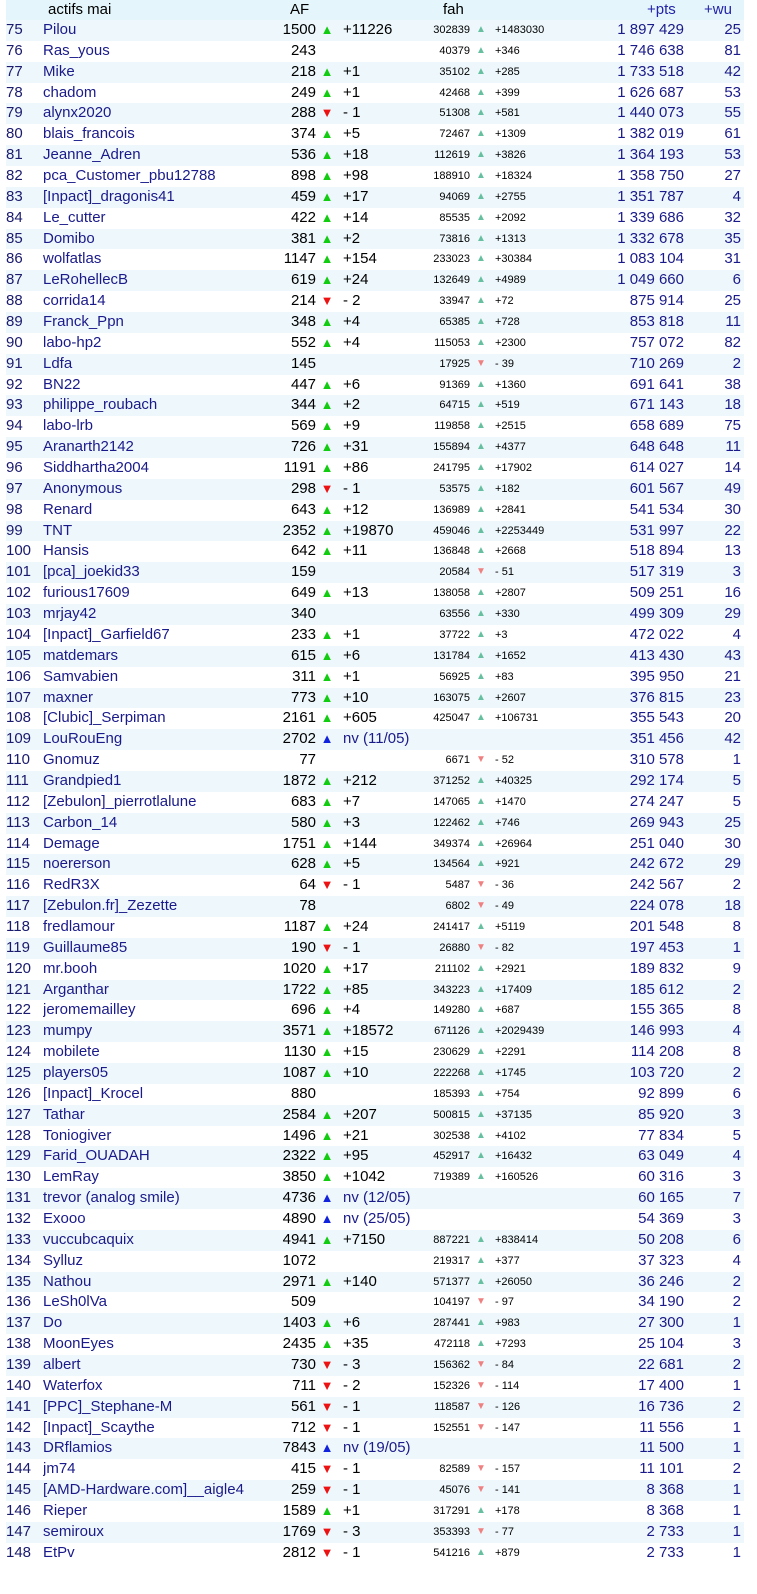 The image size is (757, 1594). What do you see at coordinates (155, 343) in the screenshot?
I see `row-name-link: labo-hp2` at bounding box center [155, 343].